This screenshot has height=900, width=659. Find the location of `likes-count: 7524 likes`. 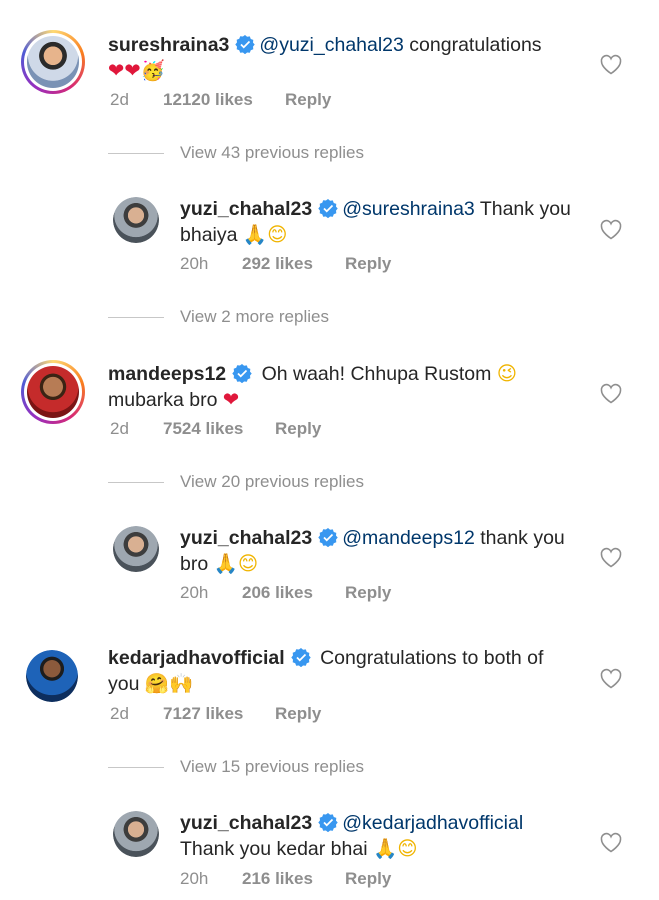

likes-count: 7524 likes is located at coordinates (219, 429).